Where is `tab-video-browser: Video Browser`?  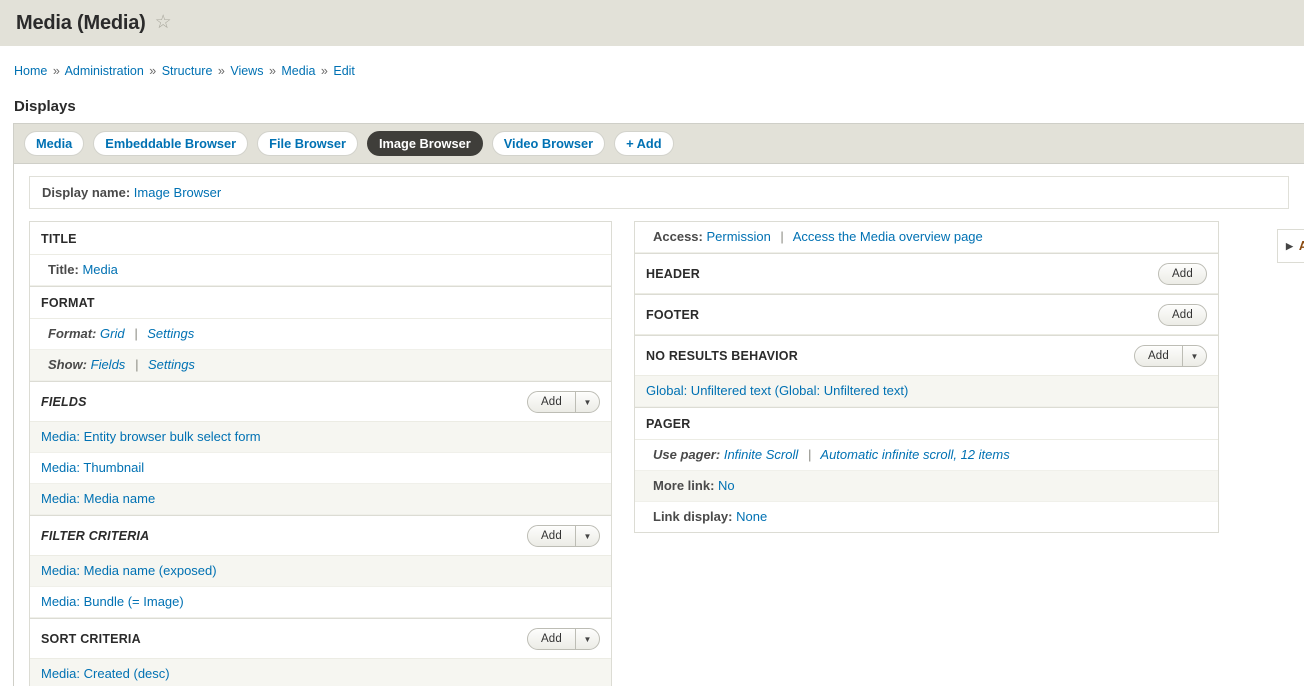
tab-video-browser: Video Browser is located at coordinates (548, 143).